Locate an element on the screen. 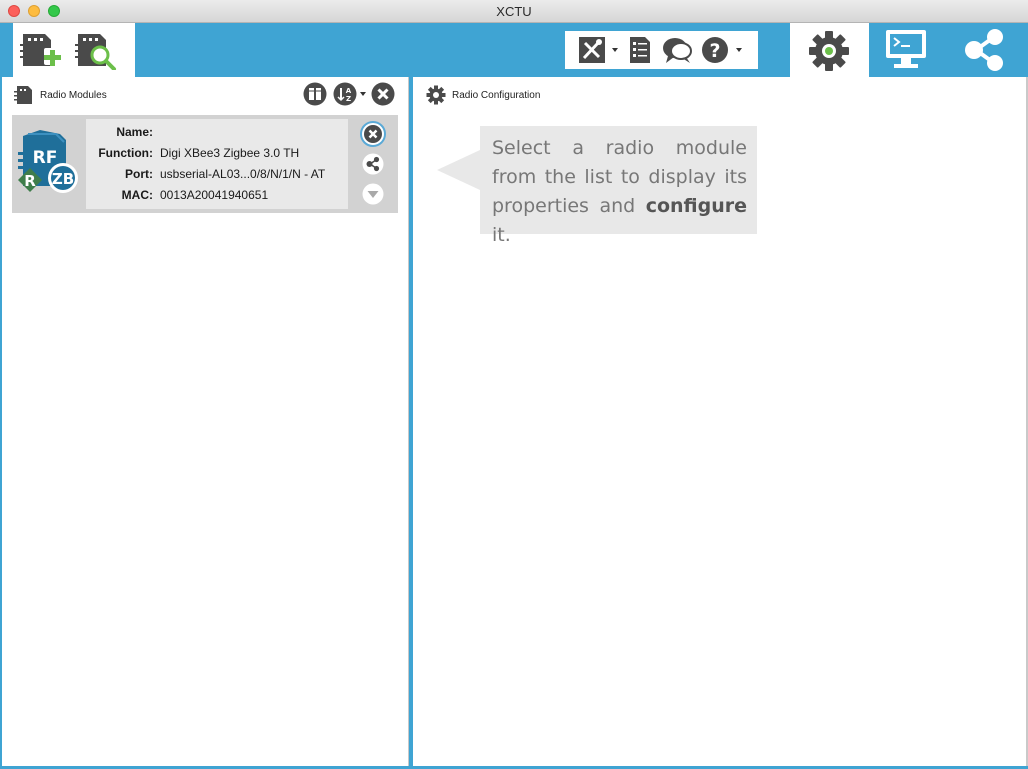 This screenshot has height=769, width=1028. help-icon: ? is located at coordinates (715, 50).